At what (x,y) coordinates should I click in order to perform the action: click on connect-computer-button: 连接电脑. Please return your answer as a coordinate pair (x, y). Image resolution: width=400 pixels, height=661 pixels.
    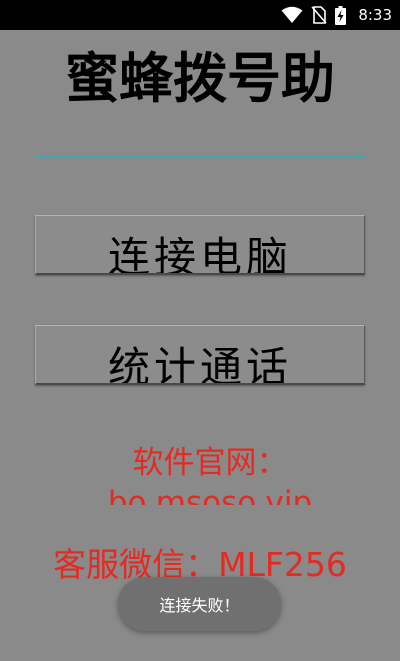
    Looking at the image, I should click on (200, 245).